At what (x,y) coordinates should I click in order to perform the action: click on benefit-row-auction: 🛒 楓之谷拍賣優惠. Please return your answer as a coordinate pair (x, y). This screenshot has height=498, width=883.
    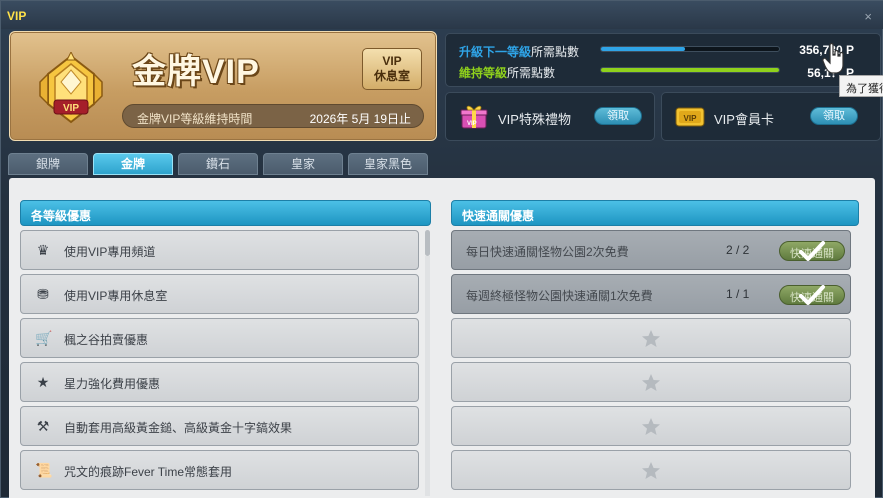
    Looking at the image, I should click on (219, 338).